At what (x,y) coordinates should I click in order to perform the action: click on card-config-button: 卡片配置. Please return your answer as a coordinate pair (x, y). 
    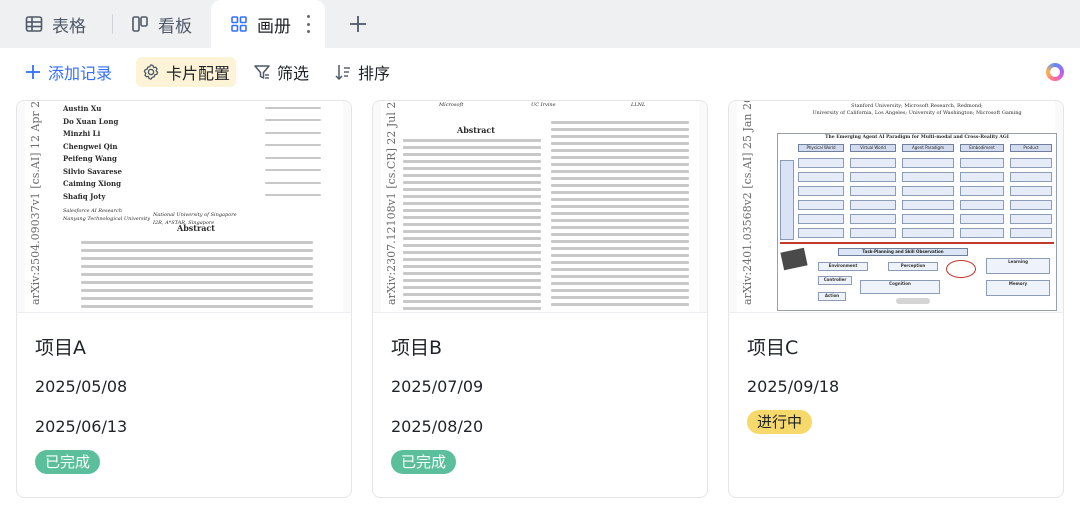
    Looking at the image, I should click on (186, 72).